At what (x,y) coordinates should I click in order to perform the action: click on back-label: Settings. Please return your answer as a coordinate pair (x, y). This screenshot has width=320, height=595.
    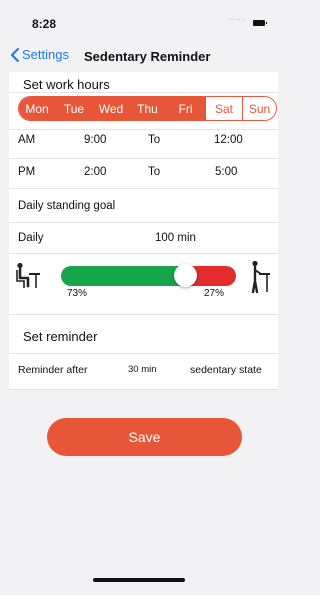
    Looking at the image, I should click on (45, 54).